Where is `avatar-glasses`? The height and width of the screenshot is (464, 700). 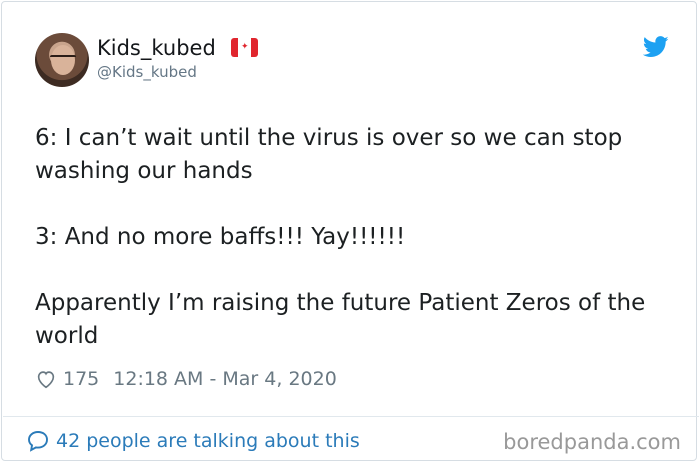 avatar-glasses is located at coordinates (63, 59).